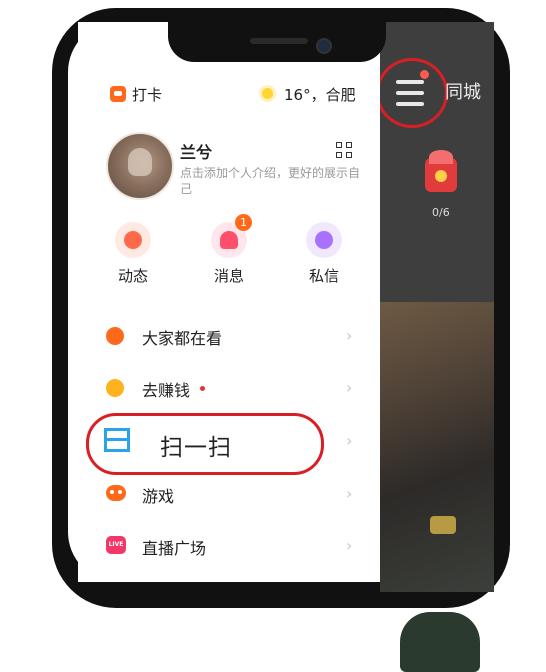 This screenshot has height=672, width=546. I want to click on quick-action-feed: 动态, so click(133, 254).